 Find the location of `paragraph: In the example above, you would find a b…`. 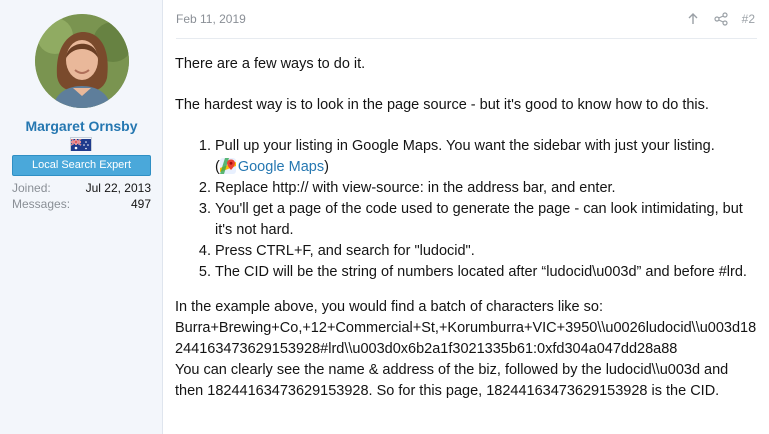

paragraph: In the example above, you would find a b… is located at coordinates (389, 307).